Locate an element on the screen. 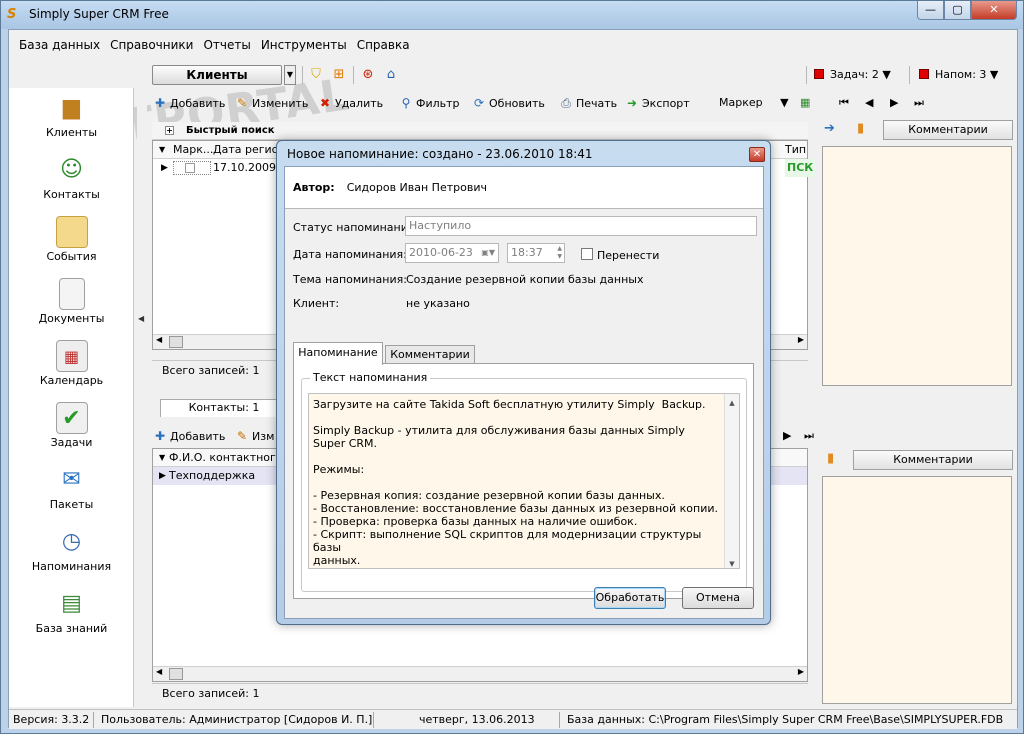  bottom-next-button: ▶ is located at coordinates (787, 436).